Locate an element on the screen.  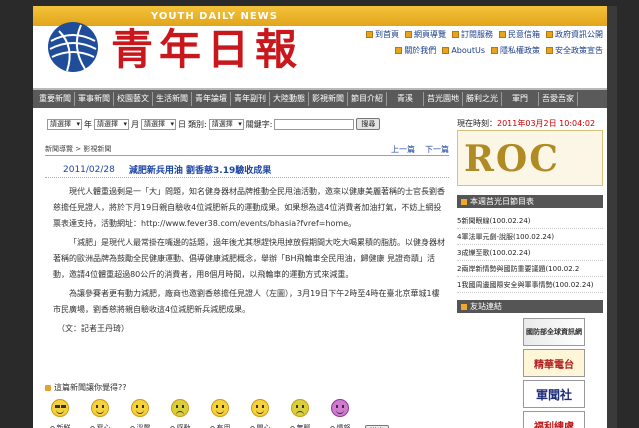
sitemap-icon is located at coordinates (408, 34).